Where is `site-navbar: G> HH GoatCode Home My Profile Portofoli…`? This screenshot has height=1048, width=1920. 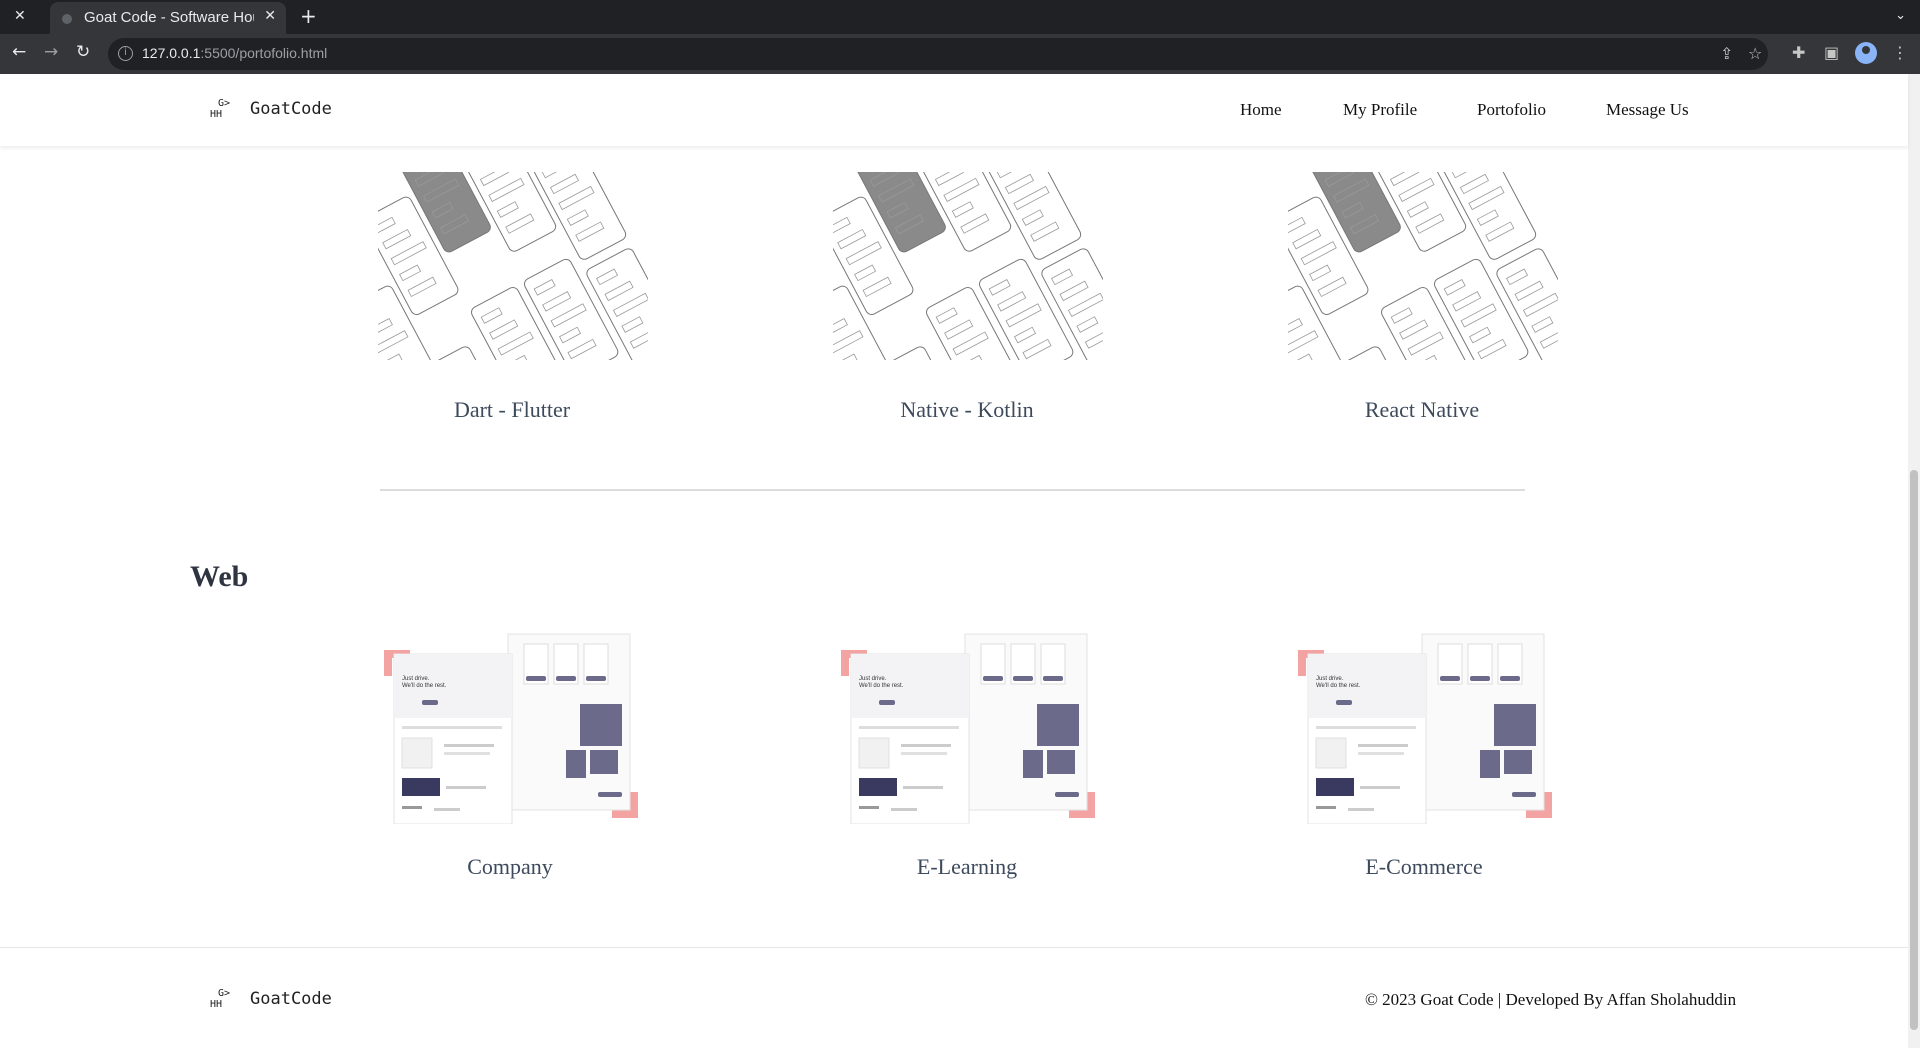 site-navbar: G> HH GoatCode Home My Profile Portofoli… is located at coordinates (954, 110).